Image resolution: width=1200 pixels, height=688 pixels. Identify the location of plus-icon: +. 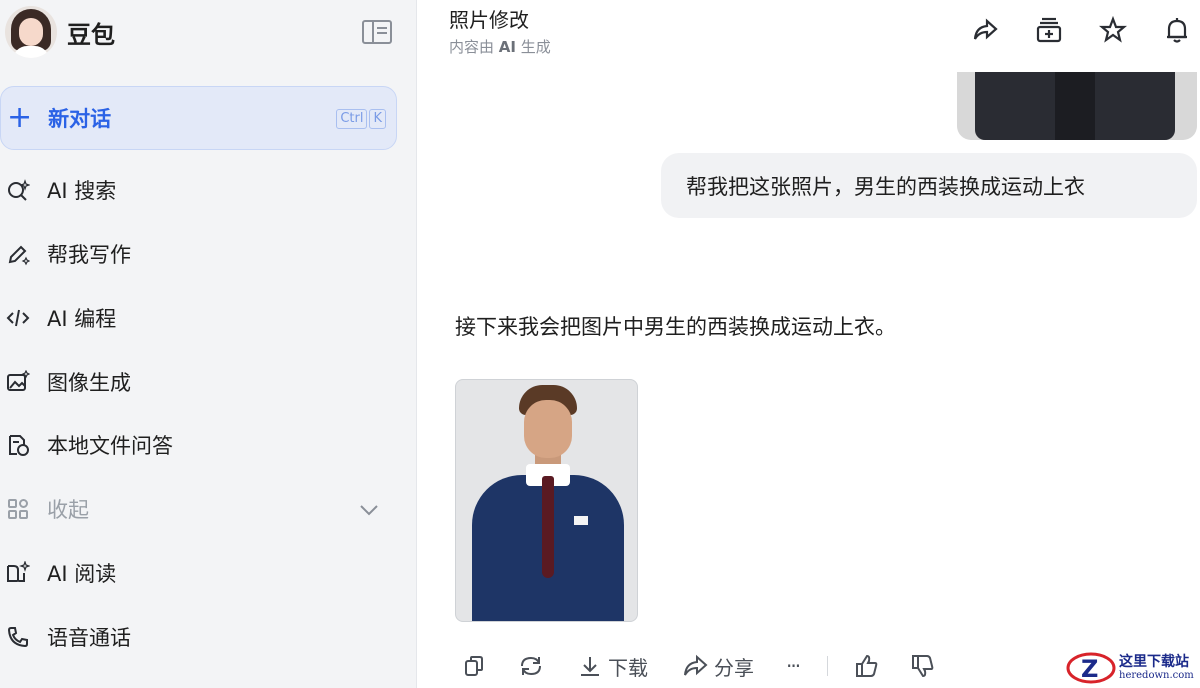
(20, 117).